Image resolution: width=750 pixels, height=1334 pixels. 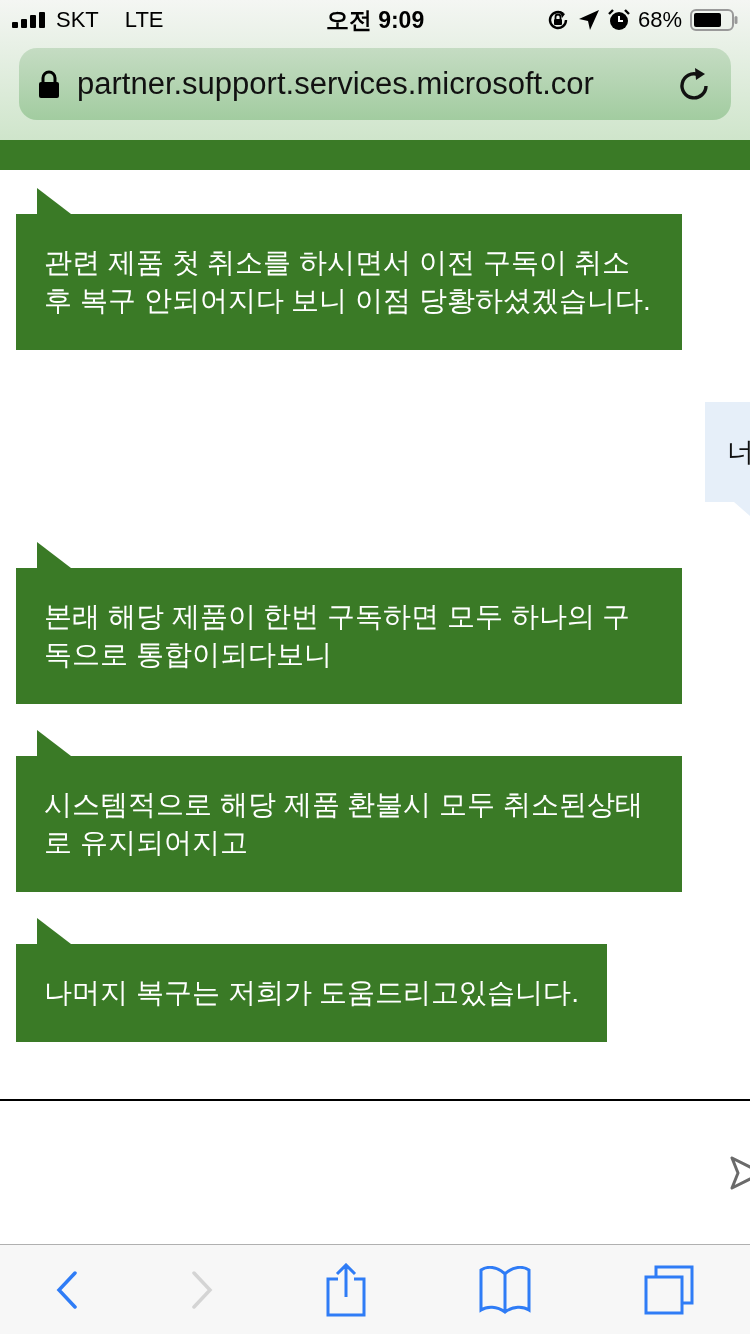 What do you see at coordinates (668, 1289) in the screenshot?
I see `tabs-icon` at bounding box center [668, 1289].